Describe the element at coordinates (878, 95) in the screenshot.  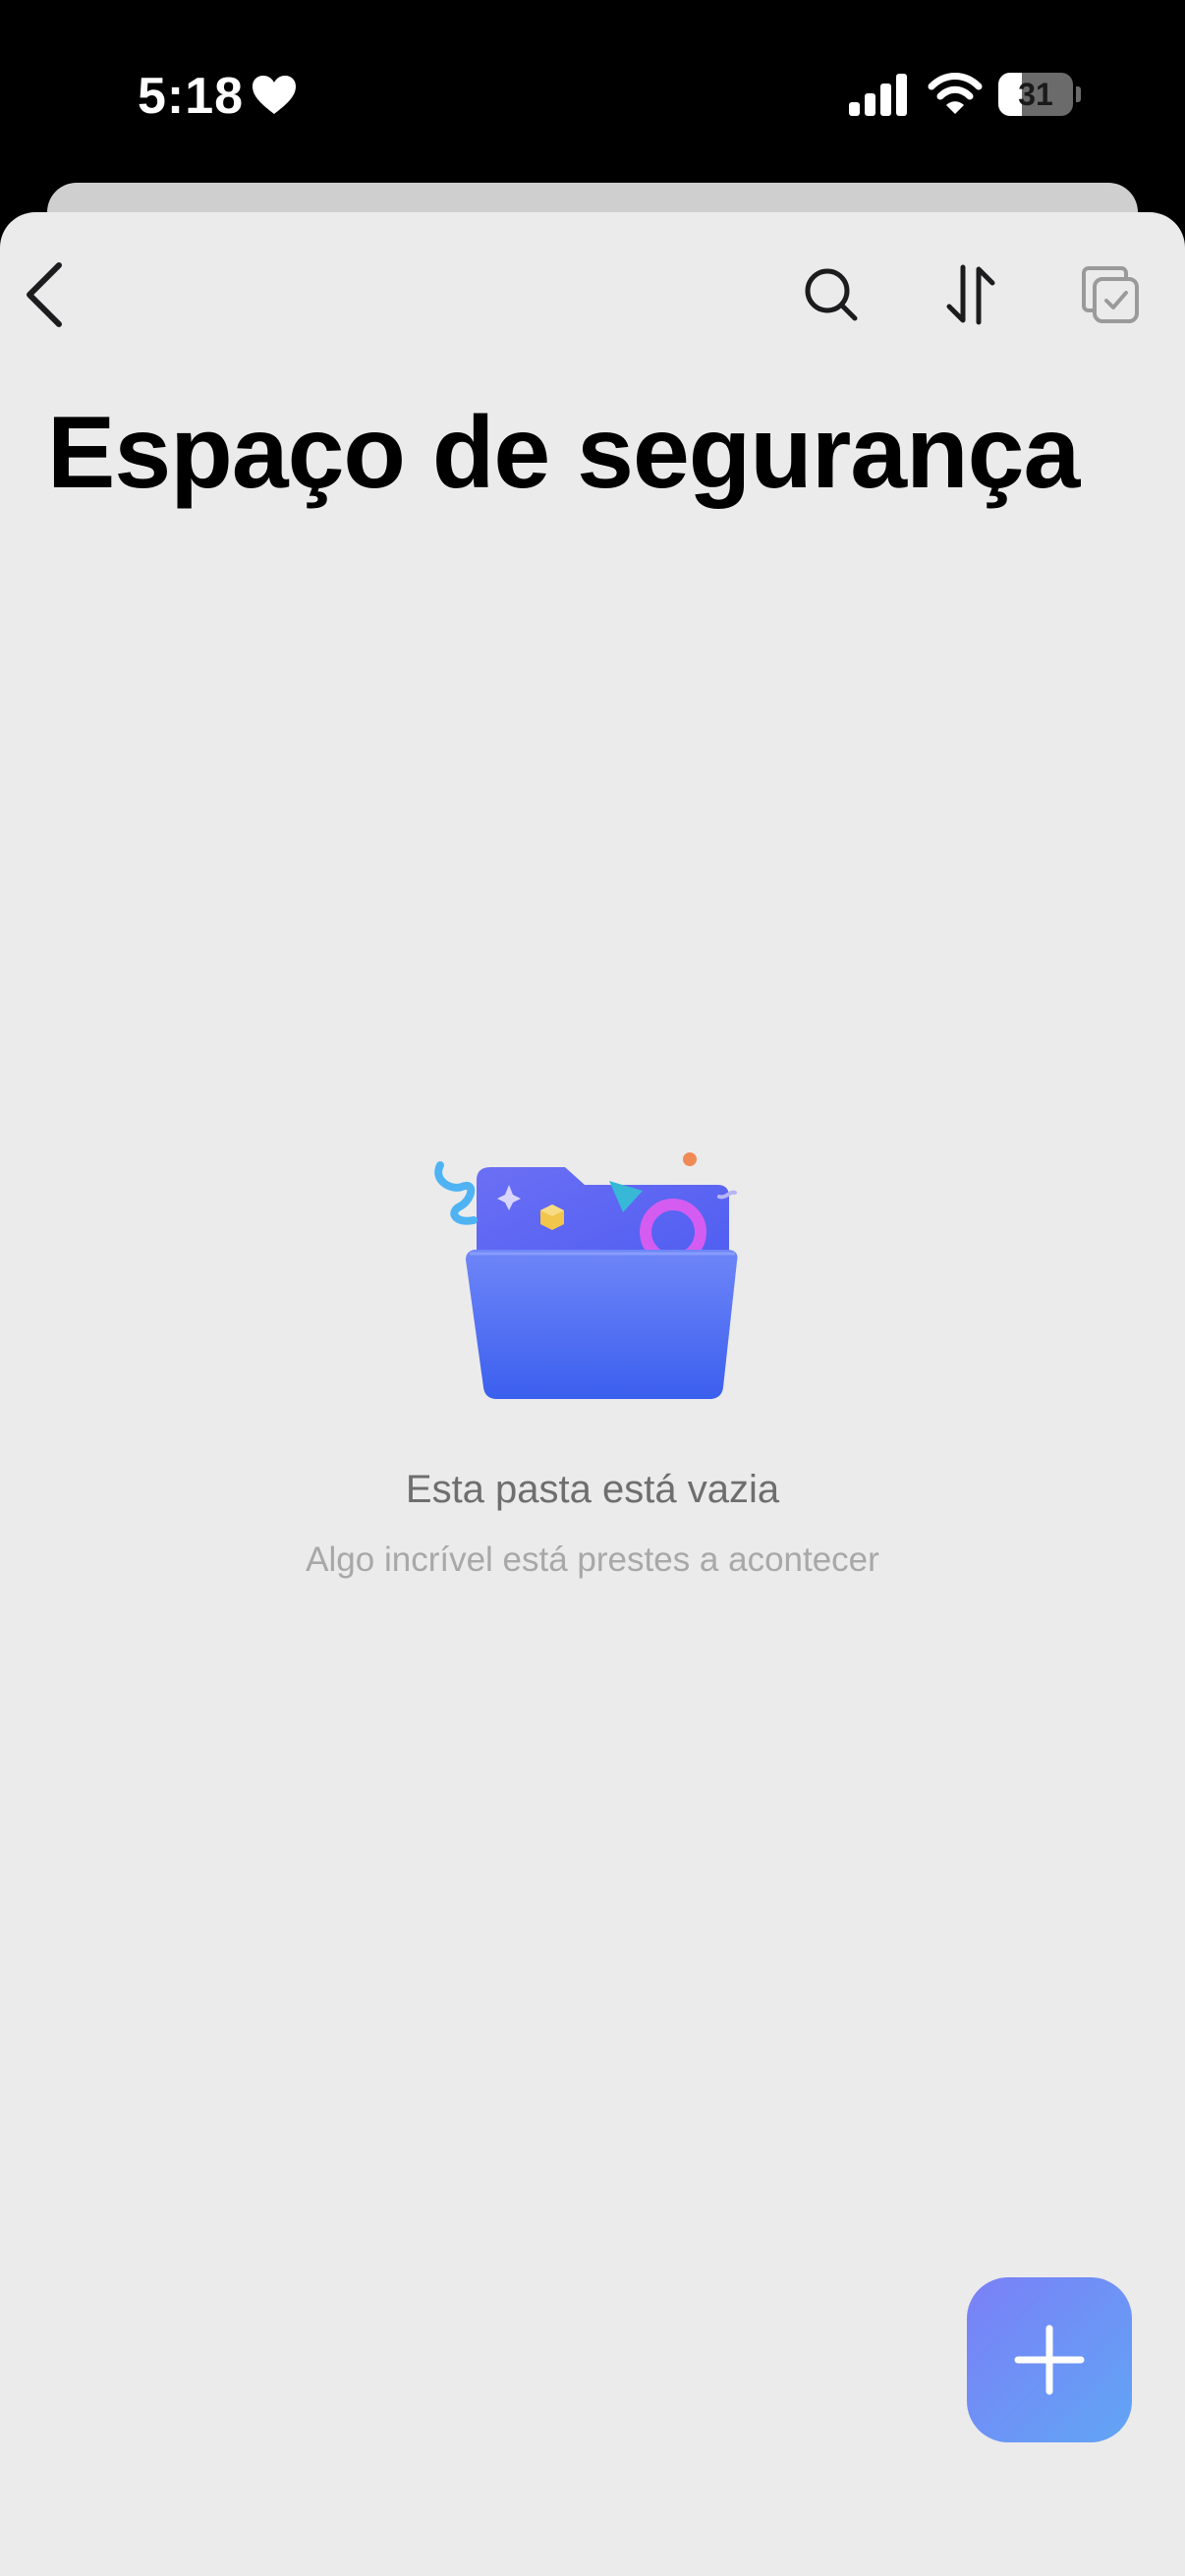
I see `cellular-signal-icon` at that location.